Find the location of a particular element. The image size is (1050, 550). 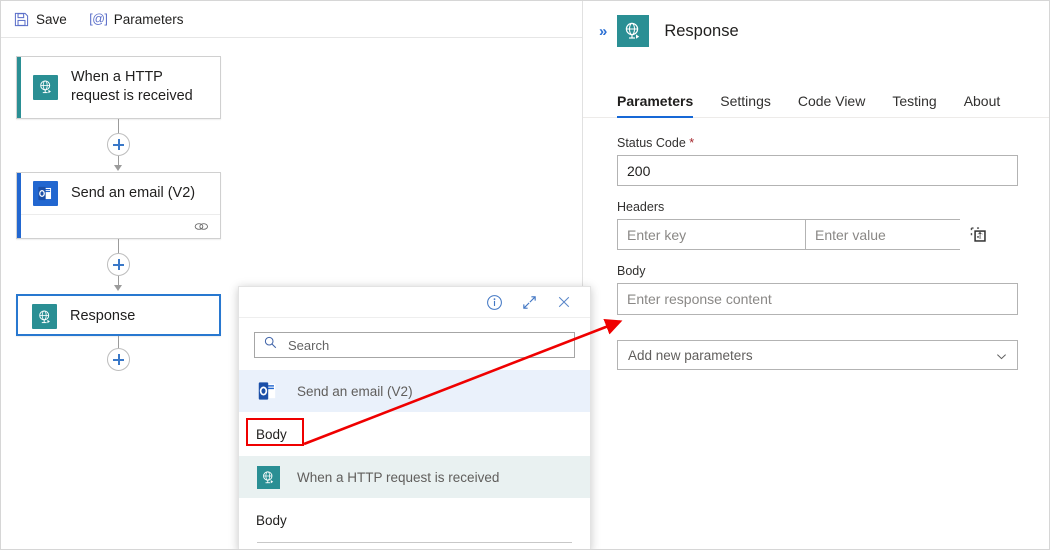

parameters-at-icon: [@] is located at coordinates (98, 19).